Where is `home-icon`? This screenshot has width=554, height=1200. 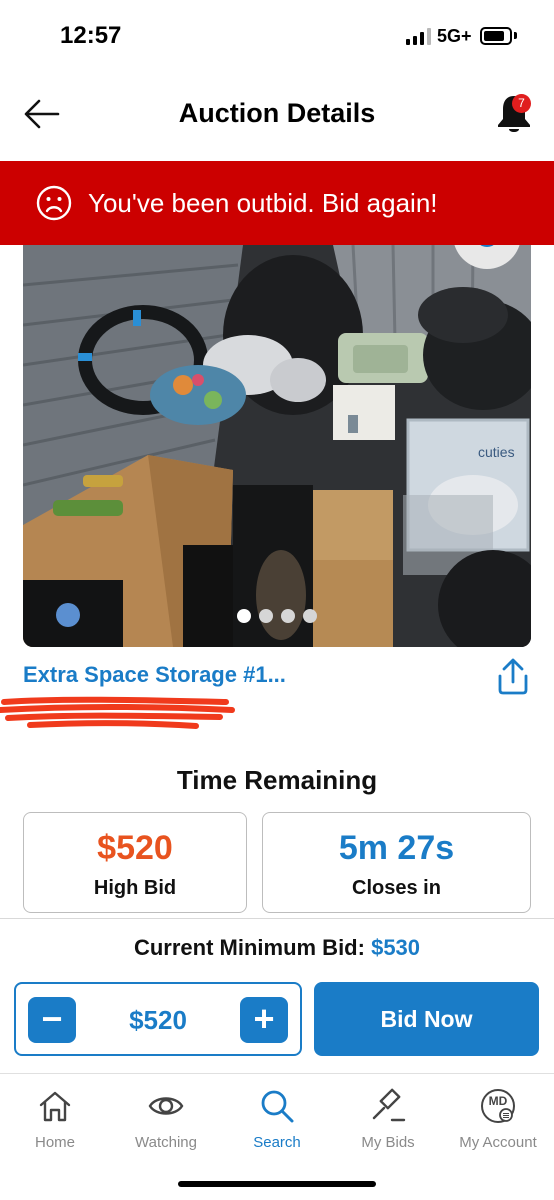
home-icon is located at coordinates (55, 1106).